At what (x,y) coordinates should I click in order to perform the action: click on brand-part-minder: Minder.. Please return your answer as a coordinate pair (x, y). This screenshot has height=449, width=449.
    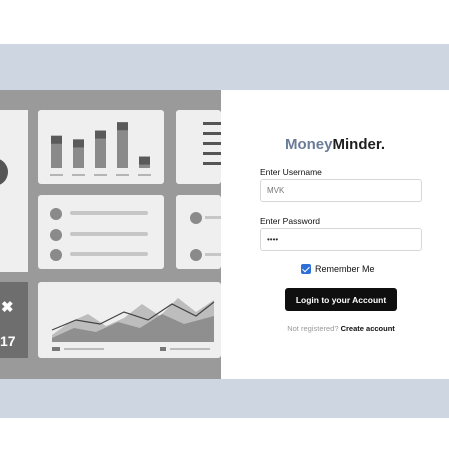
    Looking at the image, I should click on (359, 144).